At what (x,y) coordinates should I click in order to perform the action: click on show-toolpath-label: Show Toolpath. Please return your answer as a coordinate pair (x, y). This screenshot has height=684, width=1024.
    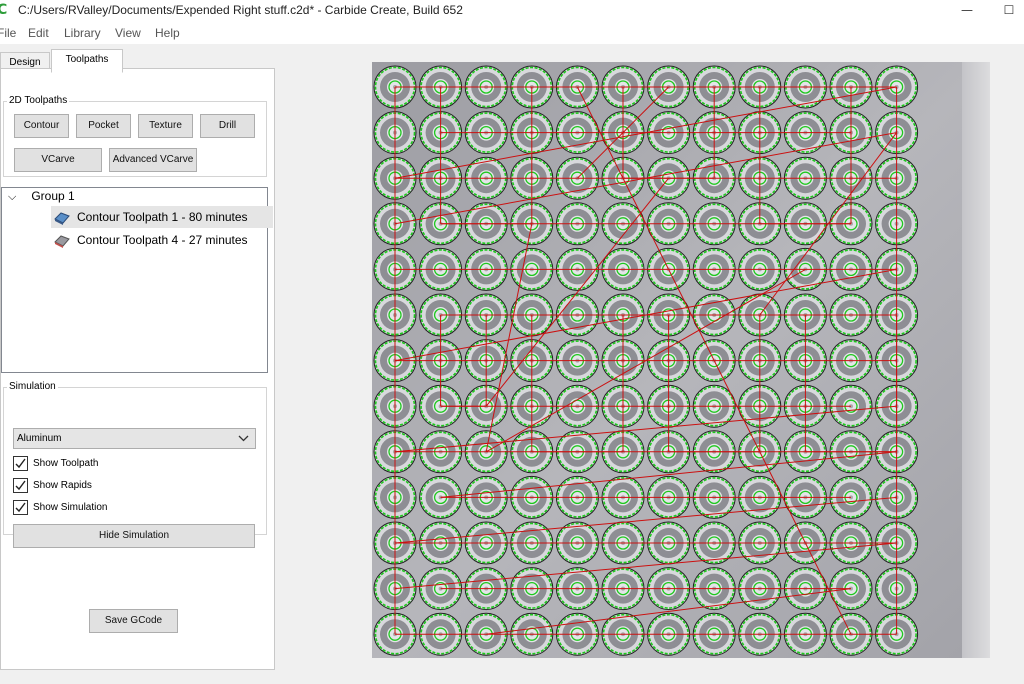
    Looking at the image, I should click on (66, 464).